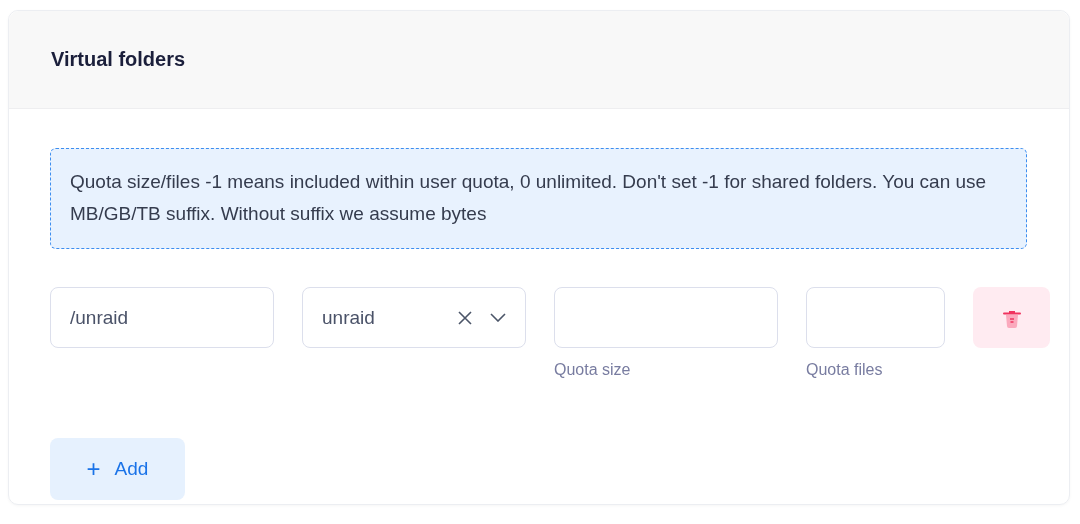  I want to click on field-hint: Quota files, so click(845, 370).